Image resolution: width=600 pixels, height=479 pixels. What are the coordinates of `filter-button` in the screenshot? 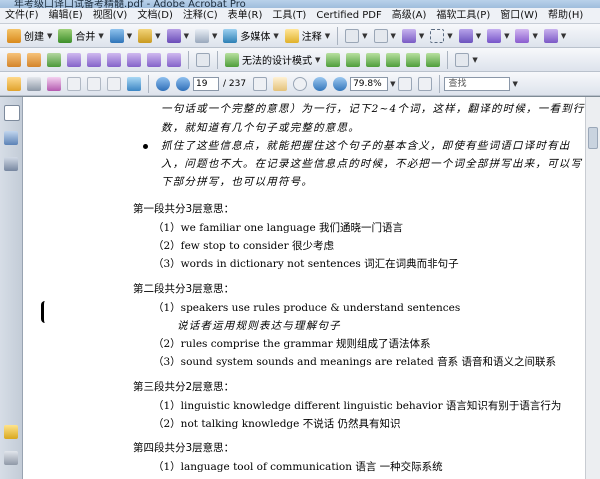 It's located at (203, 60).